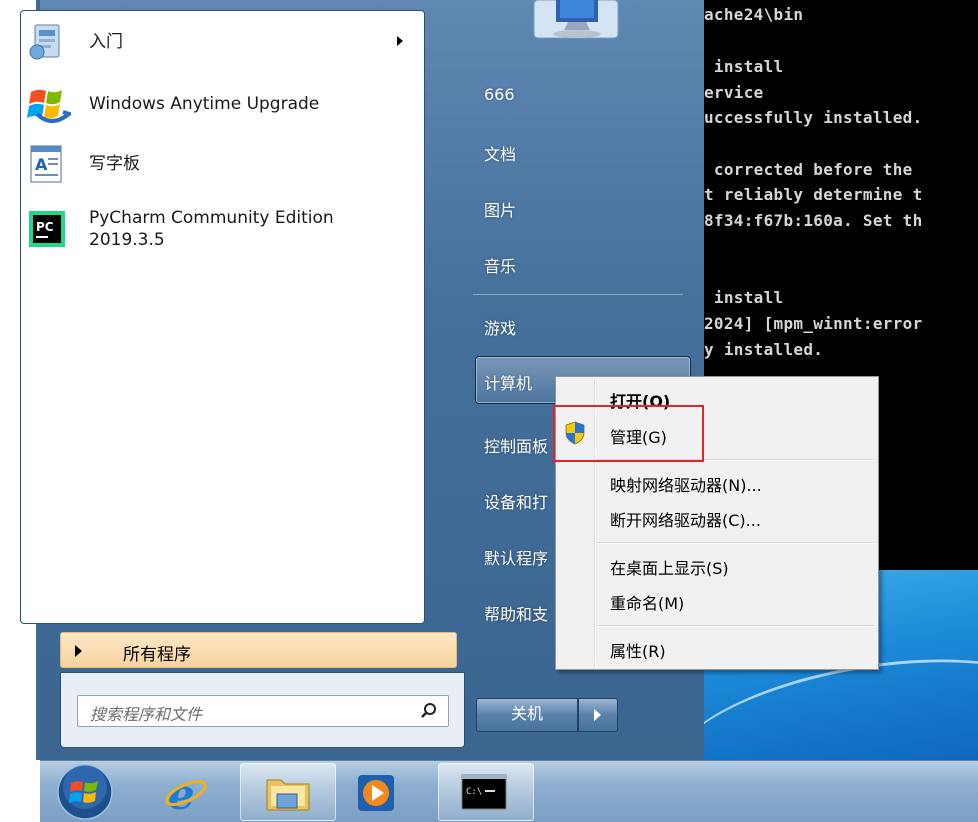 The height and width of the screenshot is (822, 978). Describe the element at coordinates (127, 240) in the screenshot. I see `program-version: 2019.3.5` at that location.